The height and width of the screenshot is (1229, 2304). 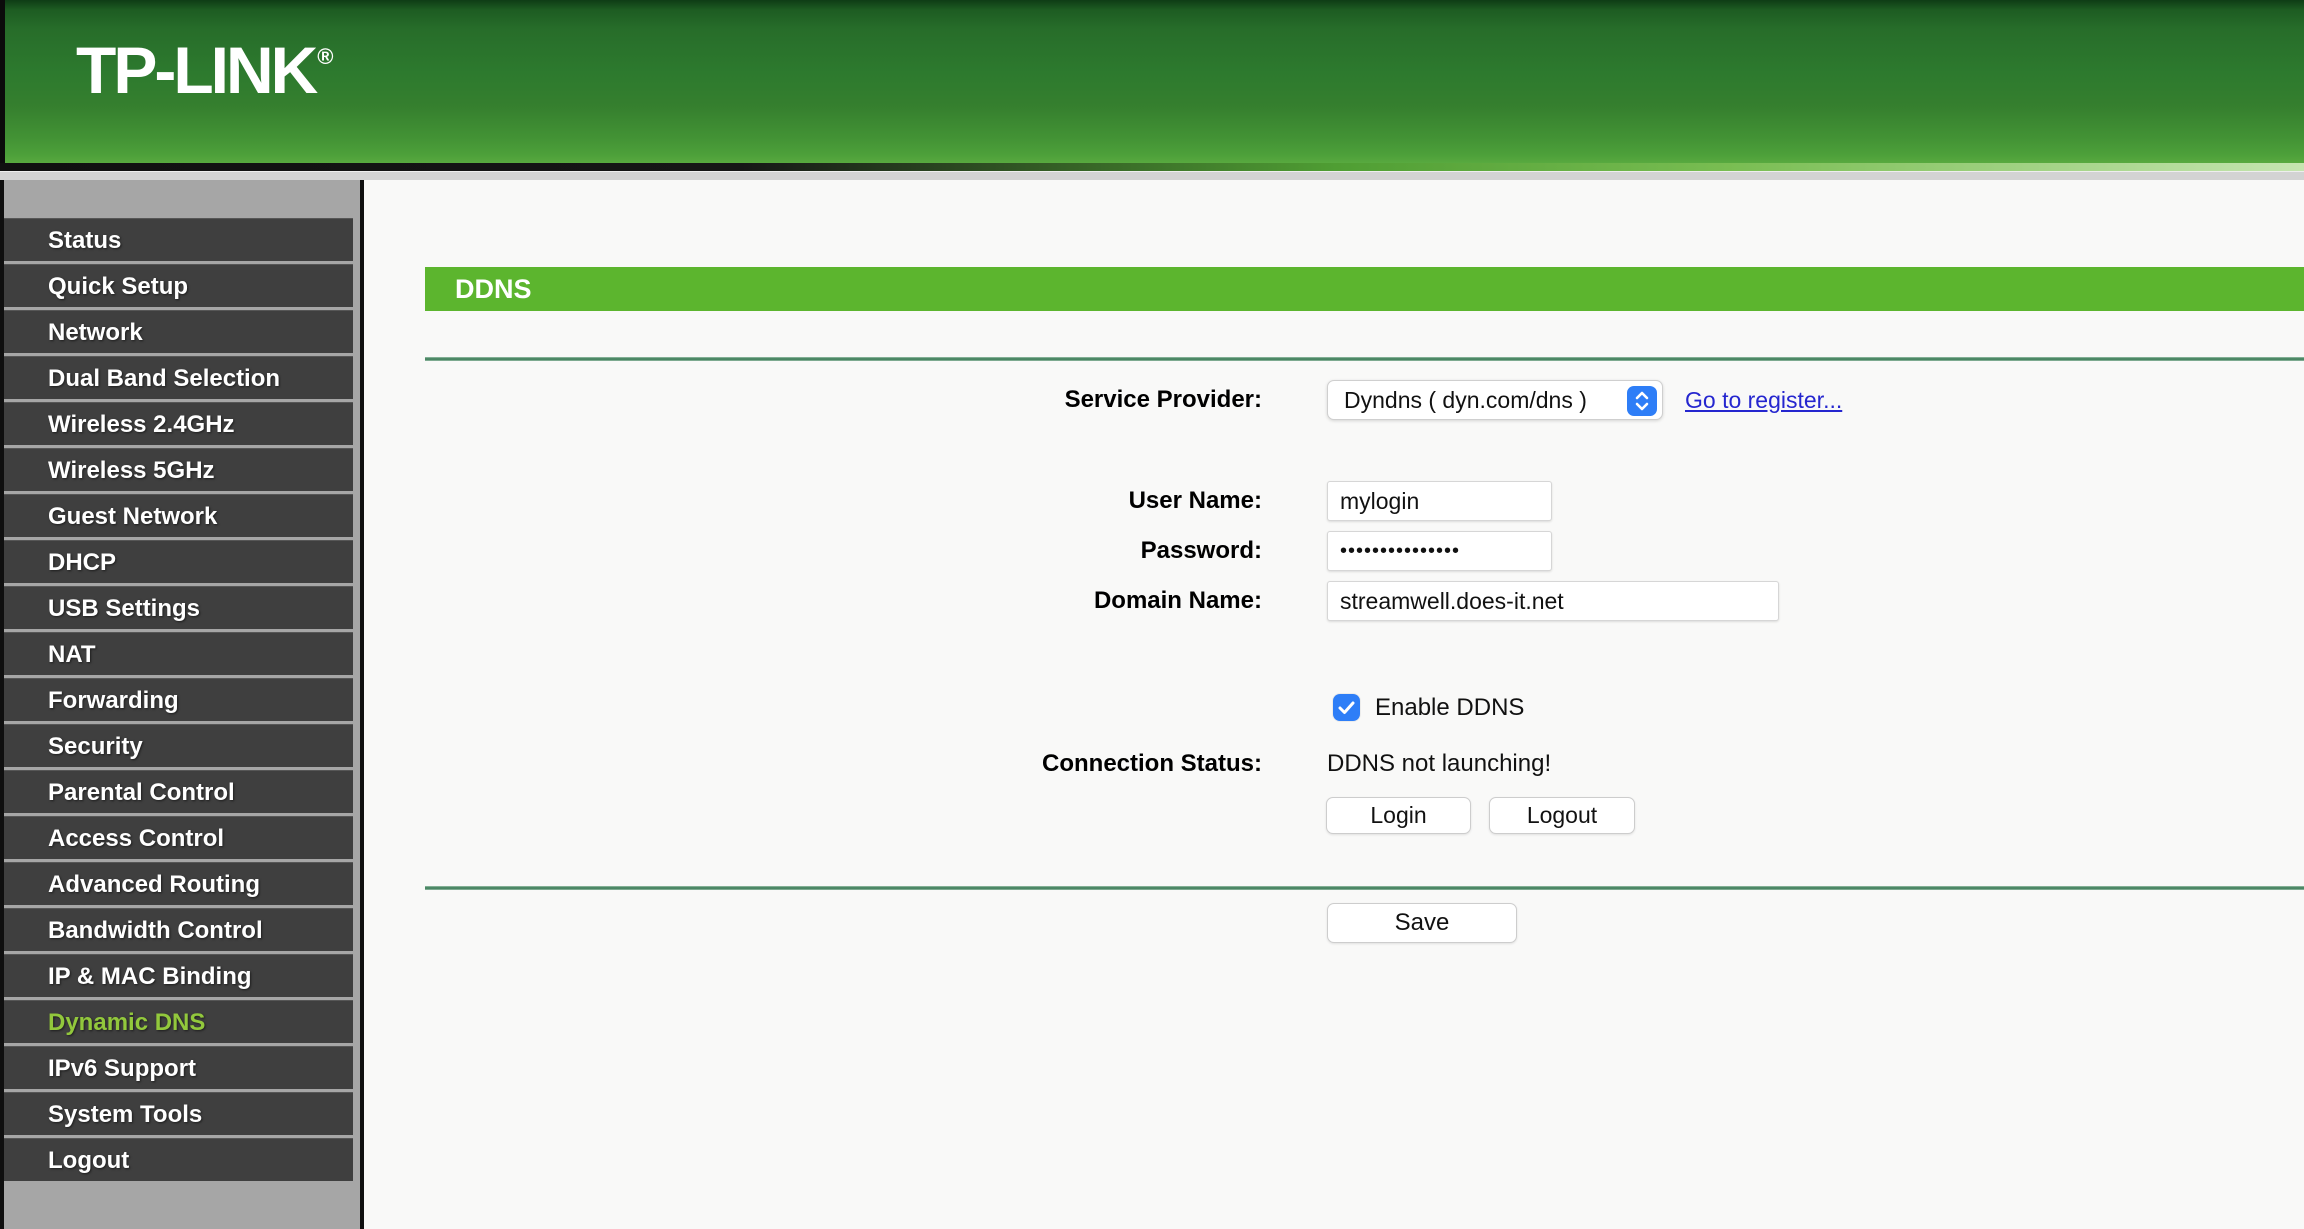 I want to click on password-row: Password:, so click(x=1334, y=551).